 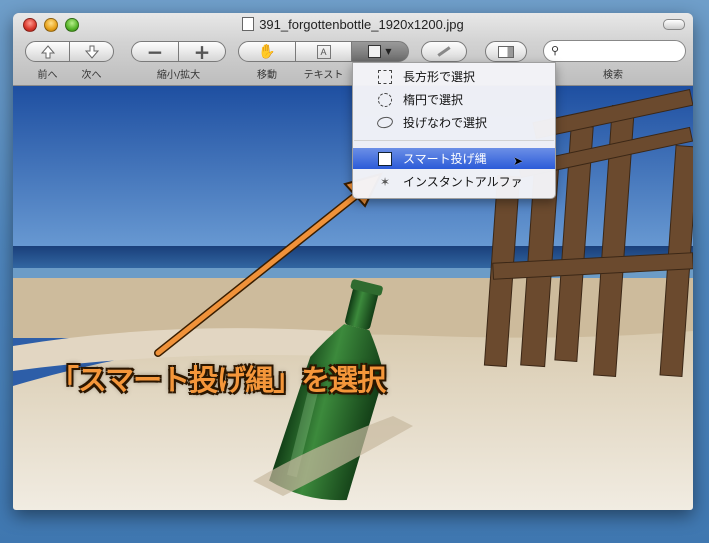 I want to click on menu-separator, so click(x=454, y=140).